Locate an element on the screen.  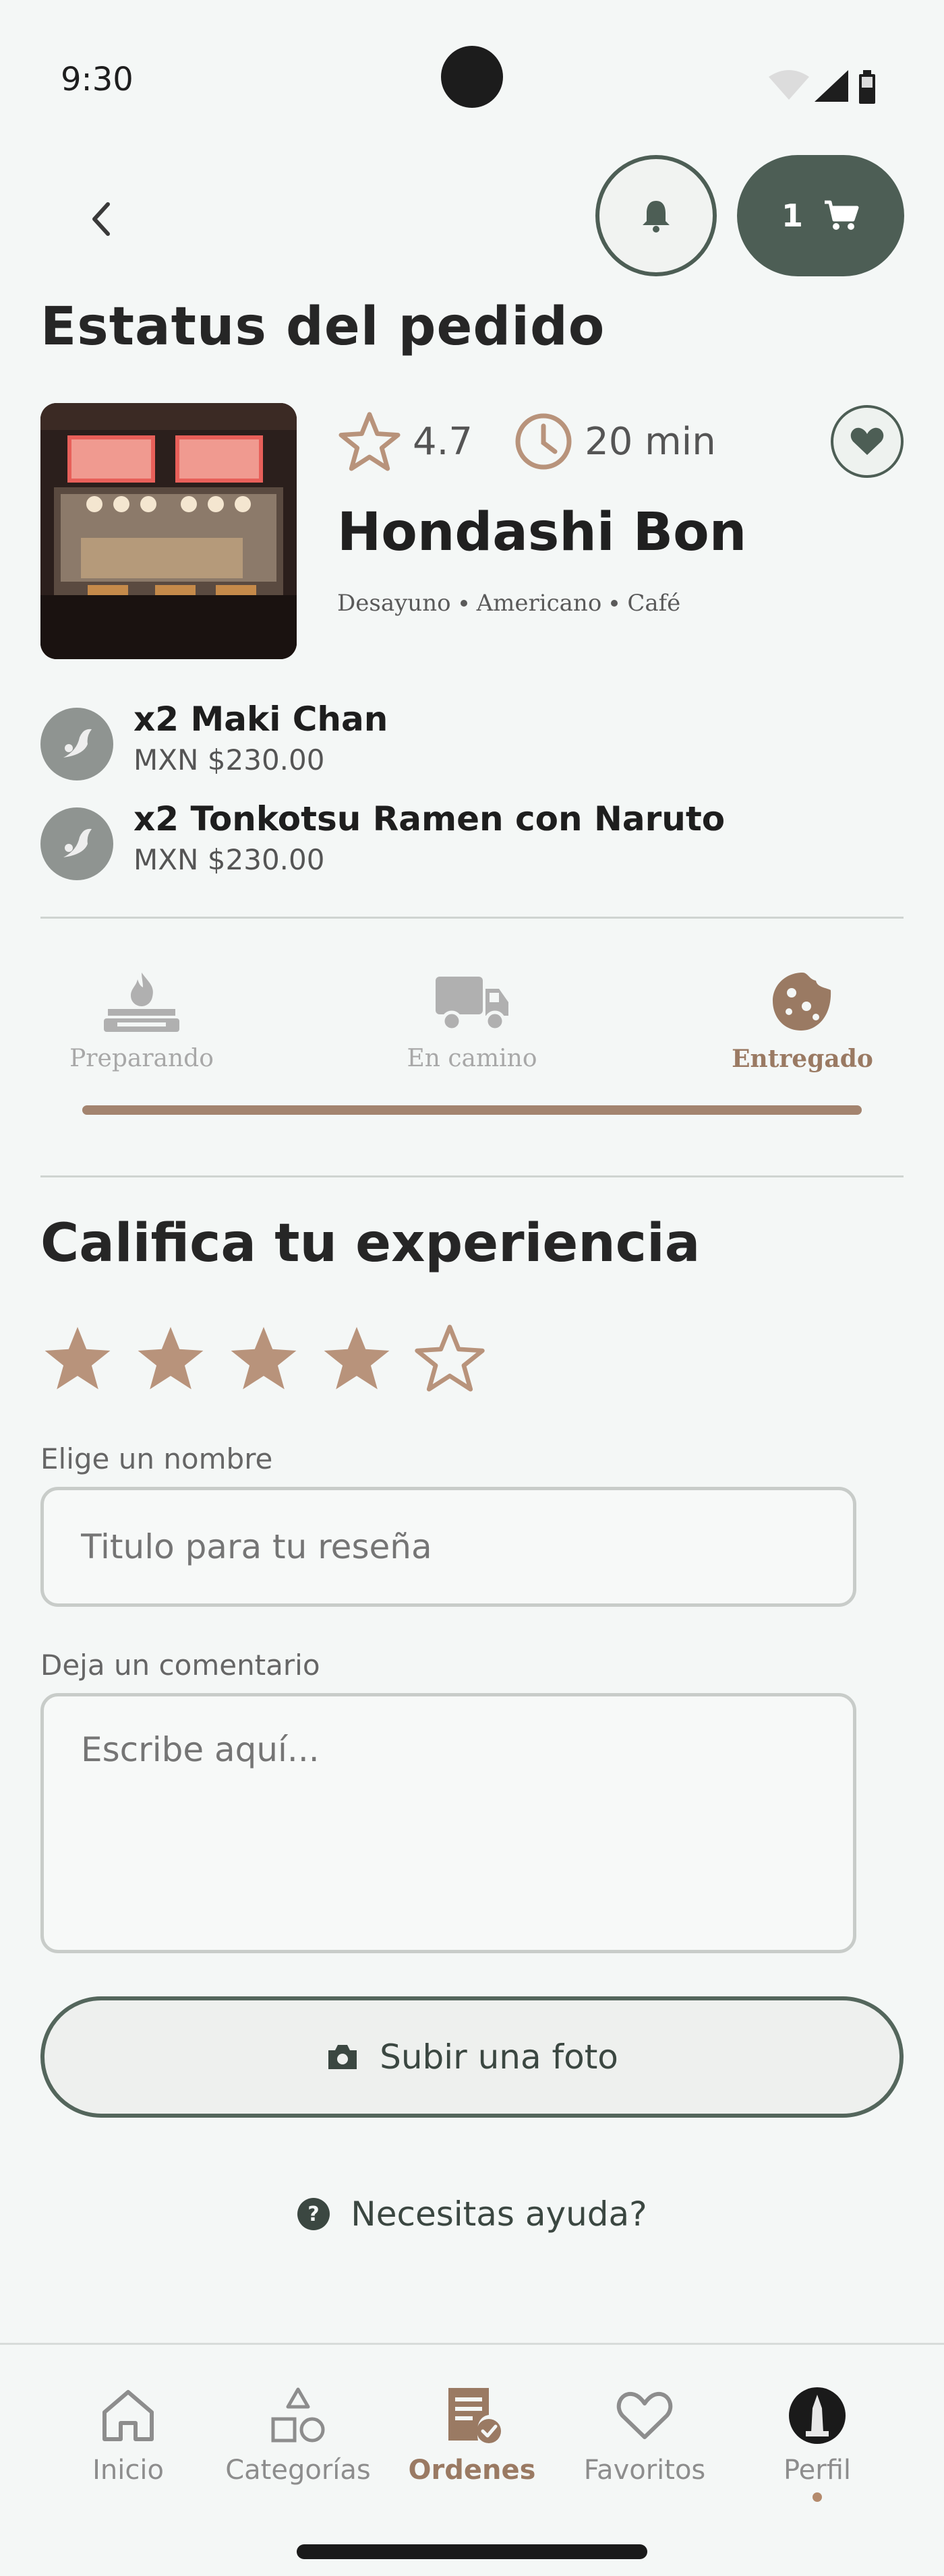
rating: 4.7 is located at coordinates (405, 441).